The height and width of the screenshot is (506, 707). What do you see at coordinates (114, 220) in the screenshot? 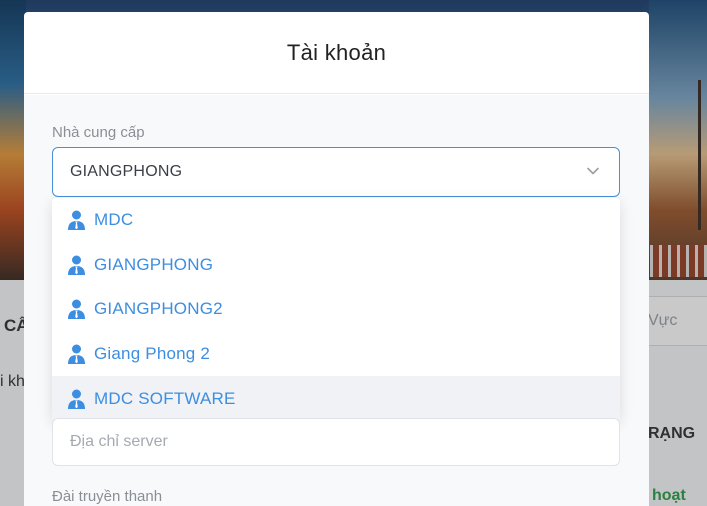
I see `provider-option-label: MDC` at bounding box center [114, 220].